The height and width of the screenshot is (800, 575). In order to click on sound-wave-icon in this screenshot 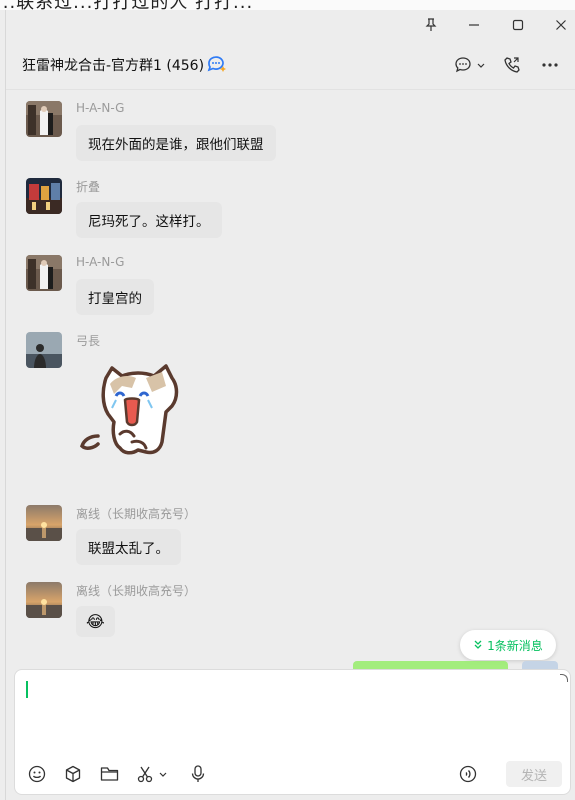, I will do `click(468, 774)`.